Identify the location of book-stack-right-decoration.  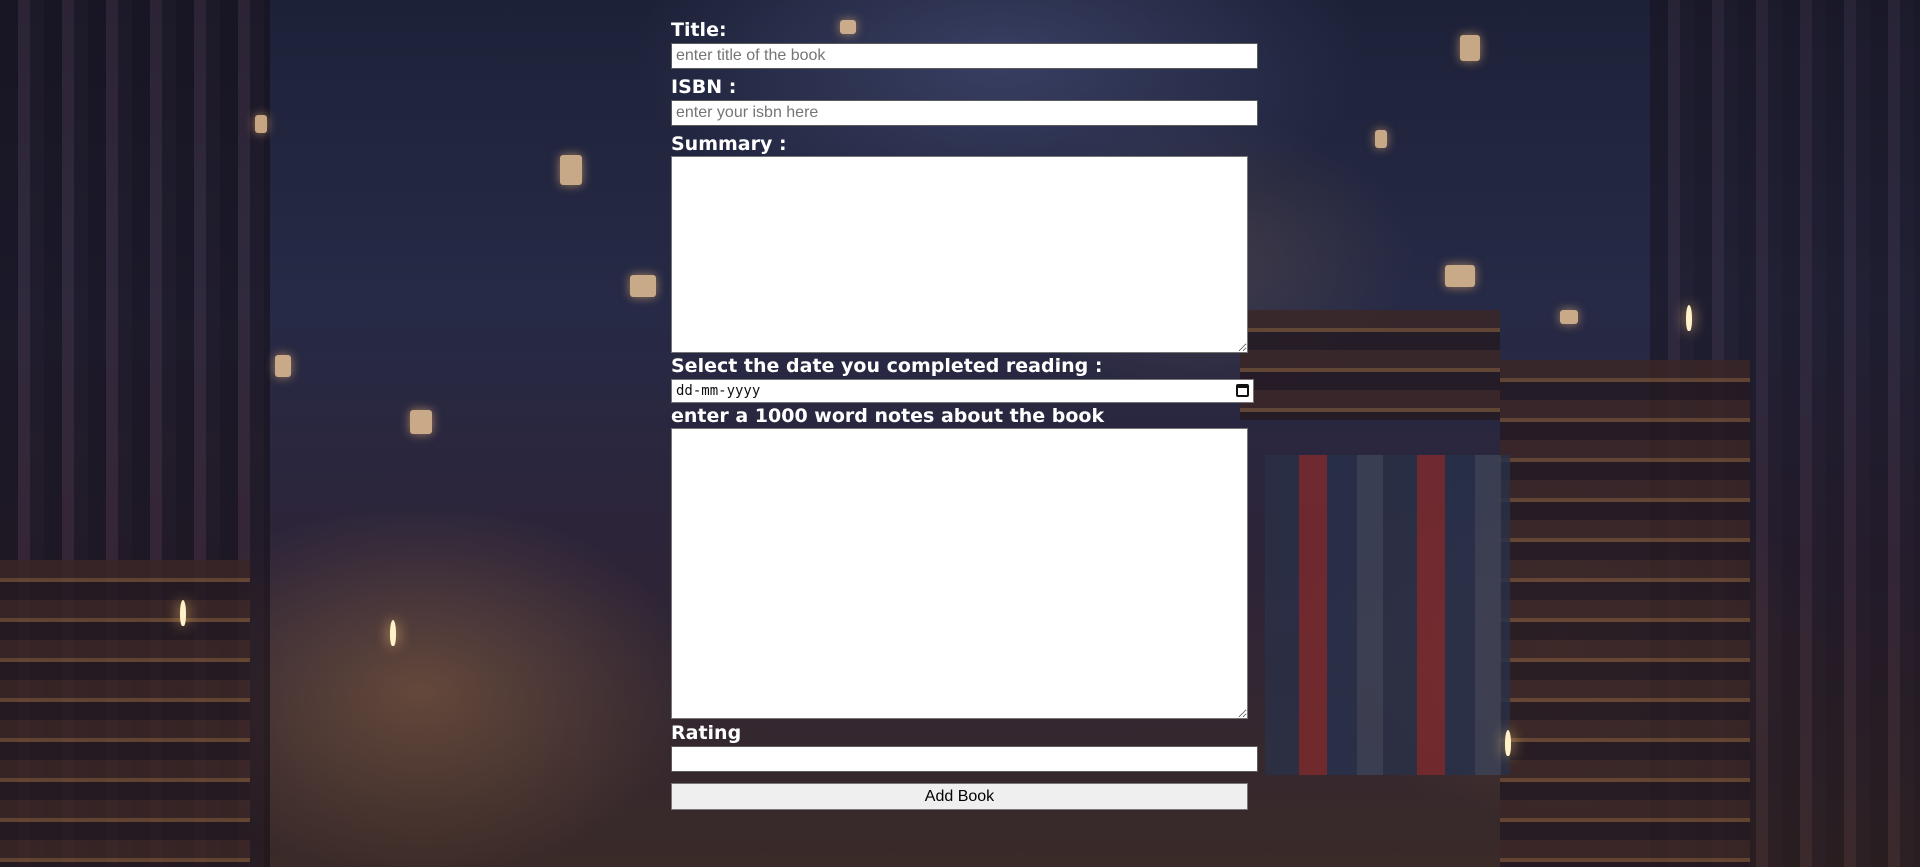
(1625, 613).